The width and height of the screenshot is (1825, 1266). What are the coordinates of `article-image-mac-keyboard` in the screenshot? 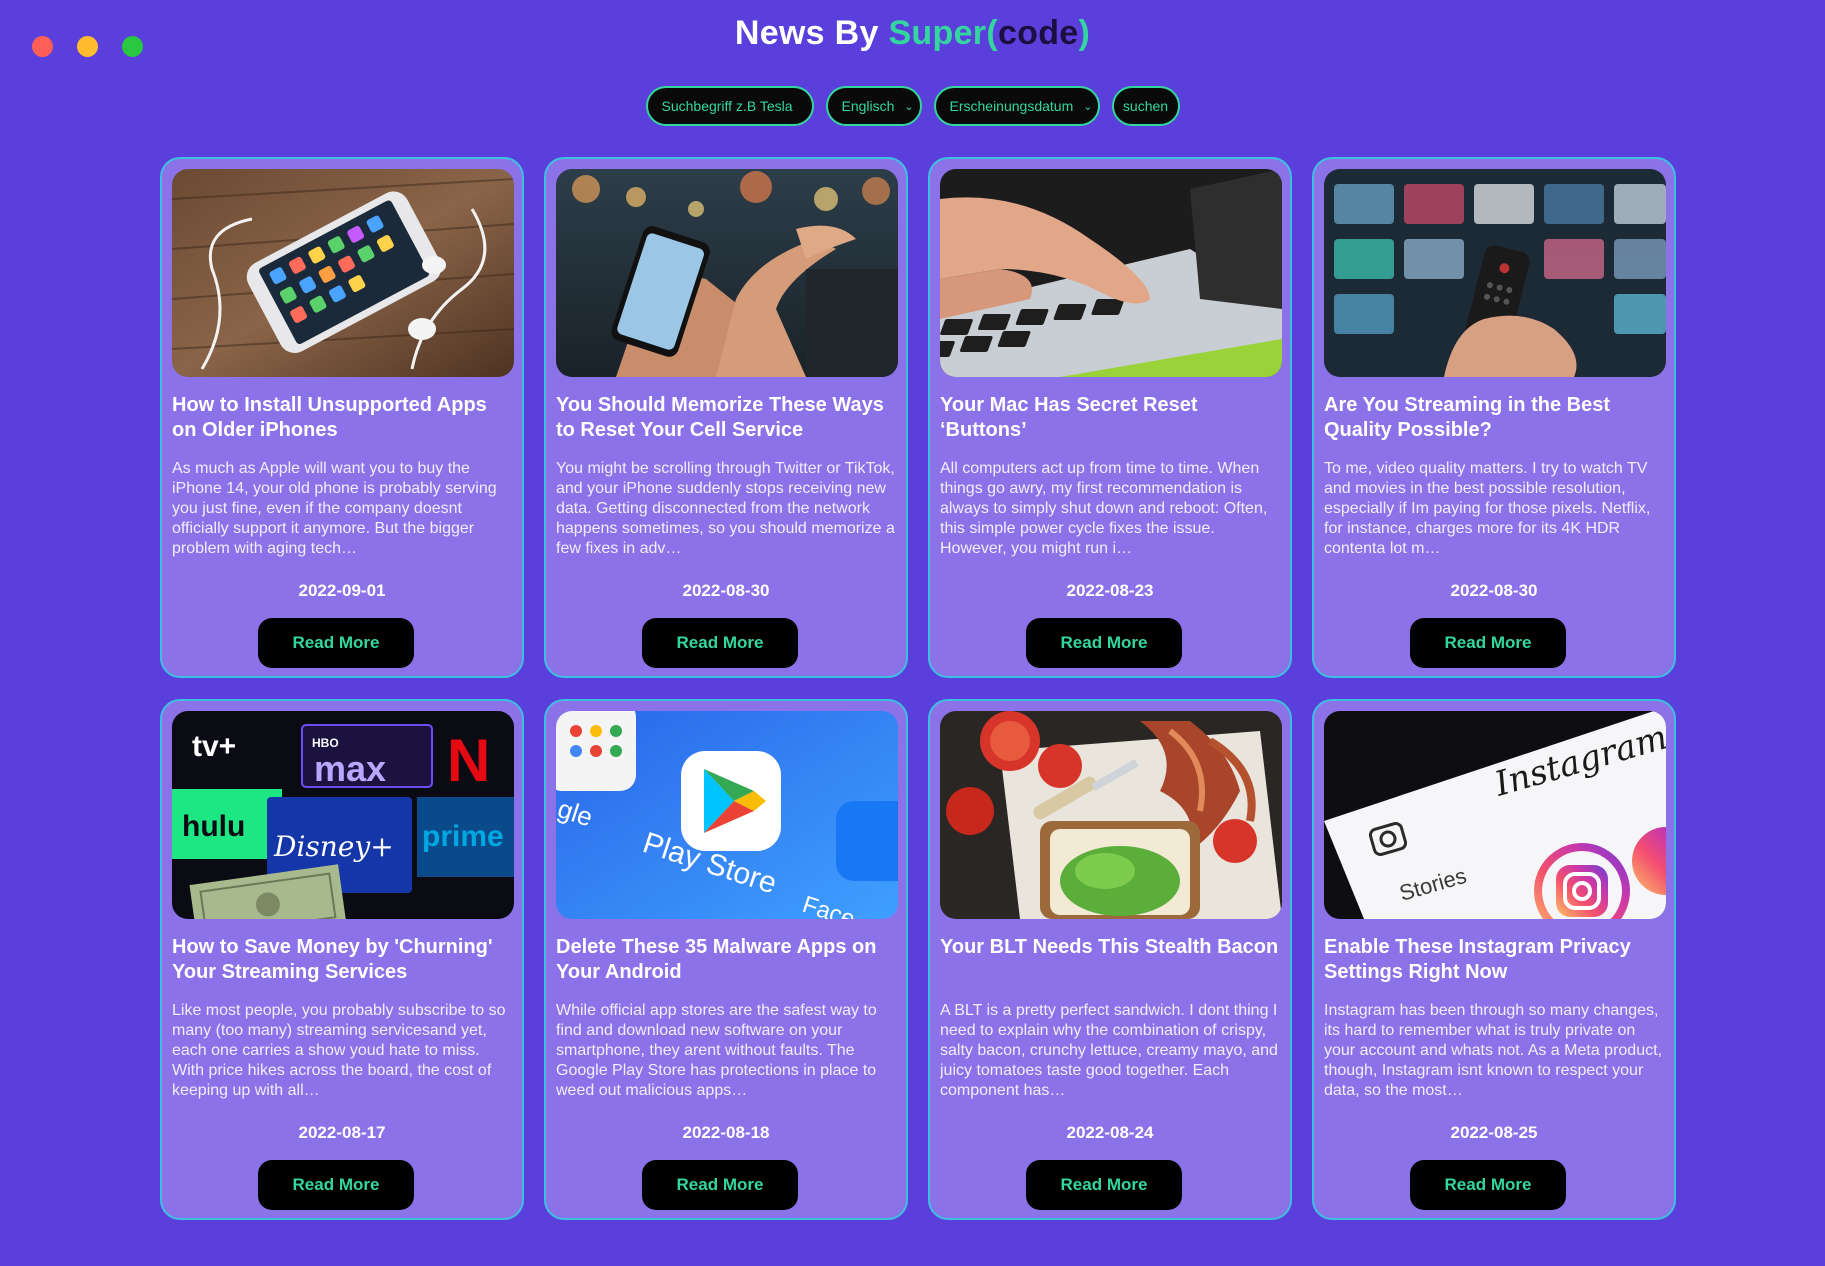 It's located at (1111, 273).